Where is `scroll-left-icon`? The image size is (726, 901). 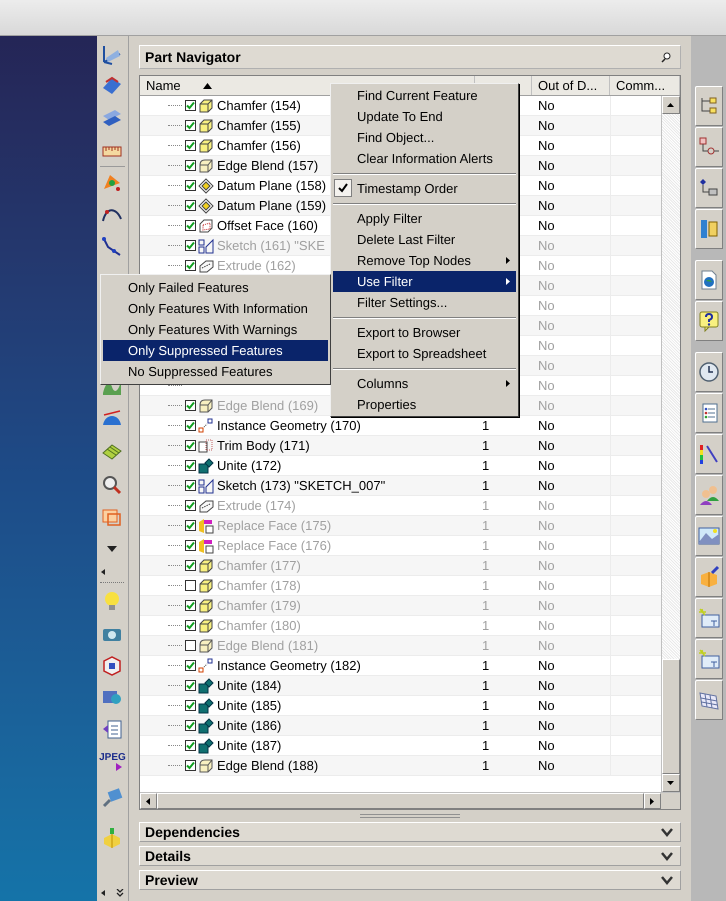 scroll-left-icon is located at coordinates (148, 801).